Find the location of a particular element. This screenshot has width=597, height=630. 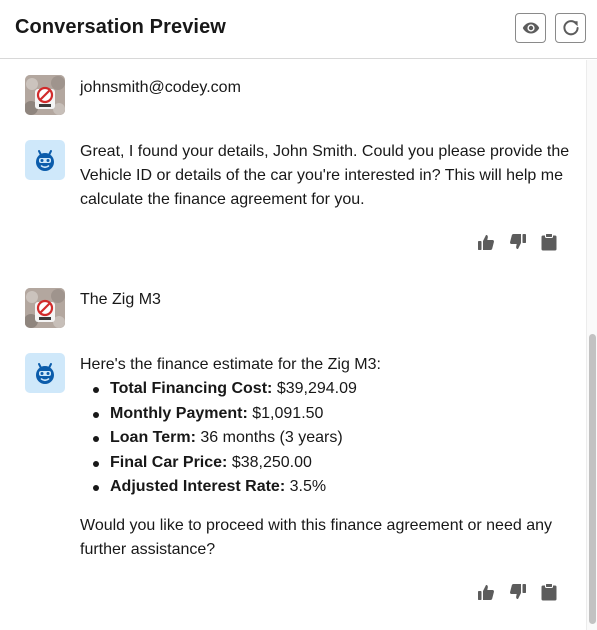

list-item: Monthly Payment: $1,091.50 is located at coordinates (331, 414).